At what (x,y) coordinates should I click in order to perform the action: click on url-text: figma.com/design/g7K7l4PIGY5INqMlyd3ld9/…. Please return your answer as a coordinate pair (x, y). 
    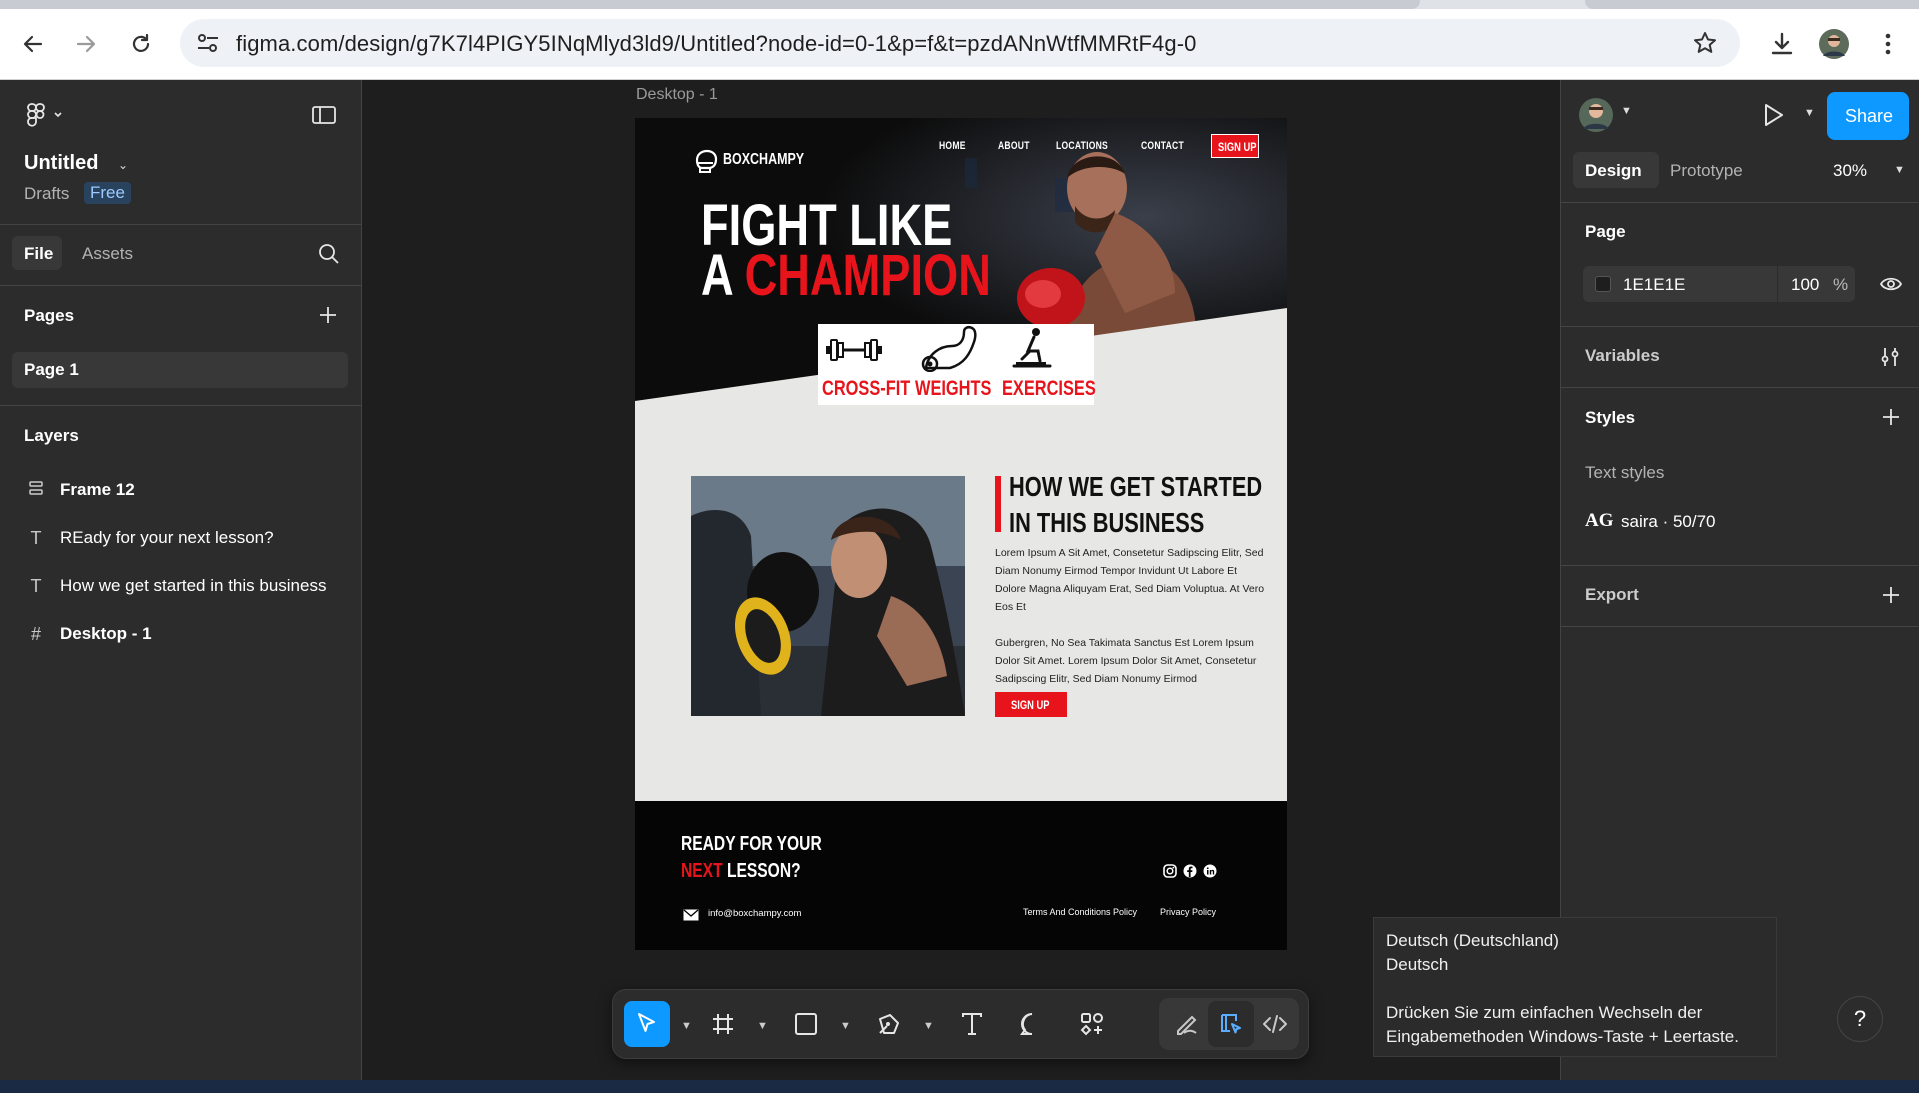
    Looking at the image, I should click on (716, 44).